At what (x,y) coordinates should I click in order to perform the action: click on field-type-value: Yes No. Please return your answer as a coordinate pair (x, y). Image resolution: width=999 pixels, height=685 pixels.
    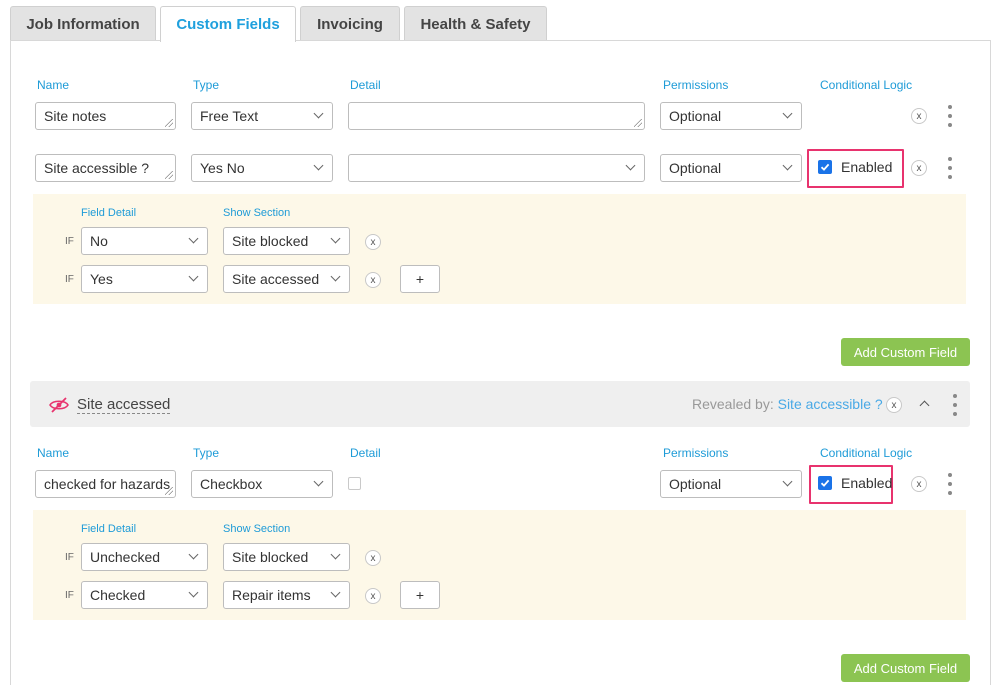
    Looking at the image, I should click on (222, 168).